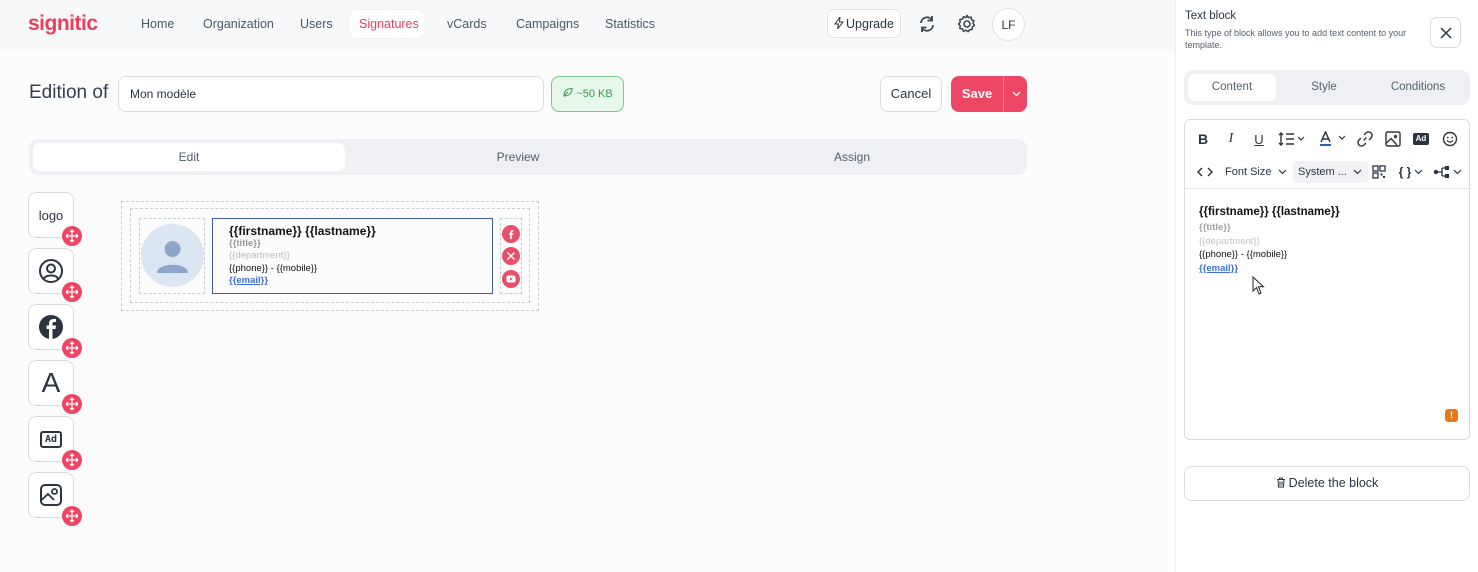 The width and height of the screenshot is (1478, 572). Describe the element at coordinates (467, 24) in the screenshot. I see `nav-vcards: vCards` at that location.